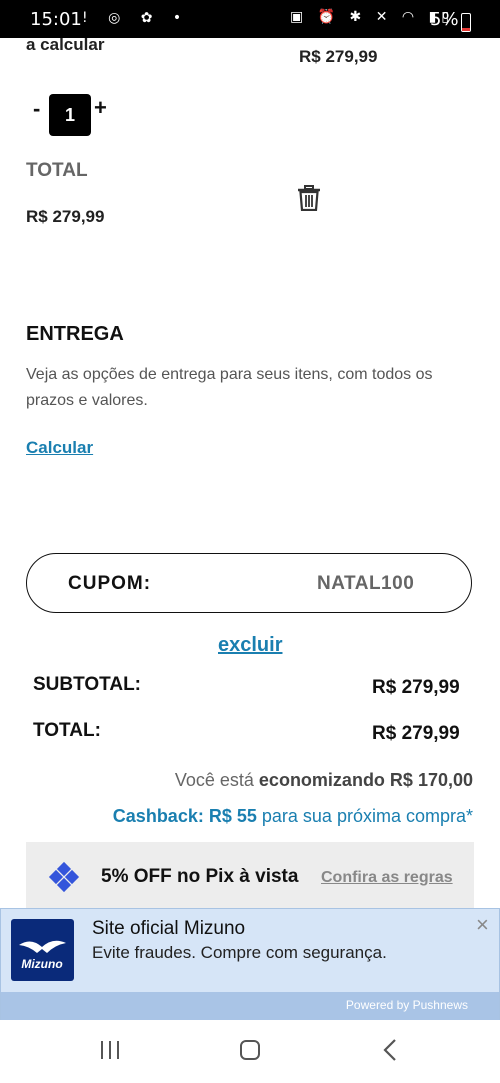 This screenshot has height=1083, width=500. What do you see at coordinates (67, 730) in the screenshot?
I see `order-total-label: TOTAL:` at bounding box center [67, 730].